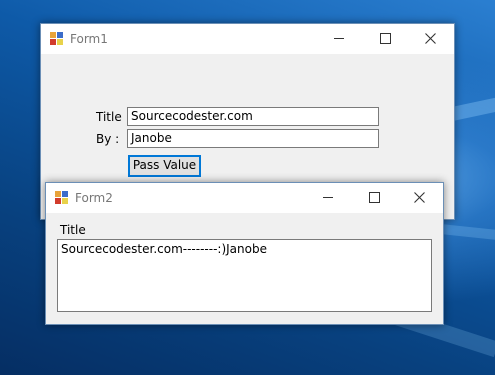  I want to click on title-input: Sourcecodester.com, so click(253, 116).